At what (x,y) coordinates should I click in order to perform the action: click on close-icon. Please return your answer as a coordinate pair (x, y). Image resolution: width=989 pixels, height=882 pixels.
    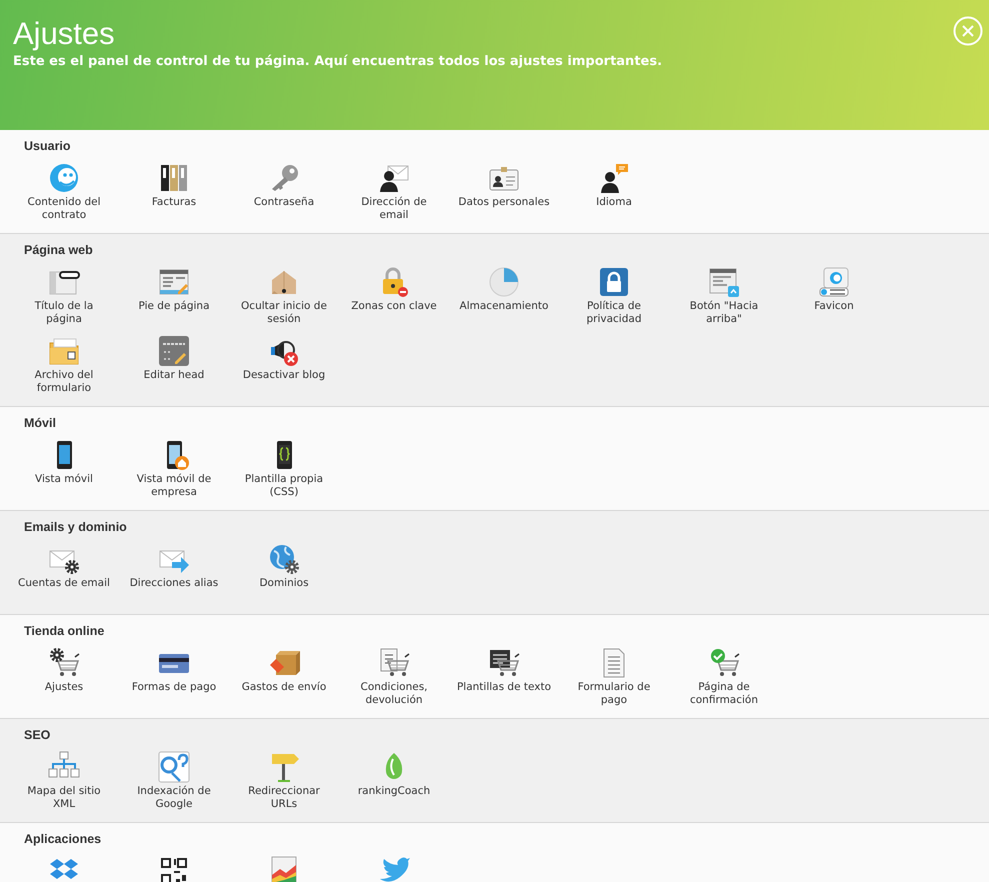
    Looking at the image, I should click on (968, 31).